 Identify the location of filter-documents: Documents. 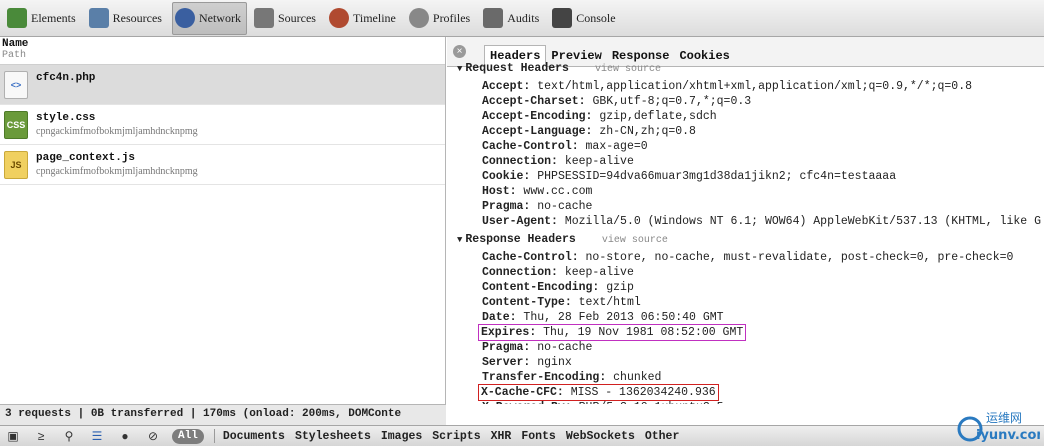
(254, 436).